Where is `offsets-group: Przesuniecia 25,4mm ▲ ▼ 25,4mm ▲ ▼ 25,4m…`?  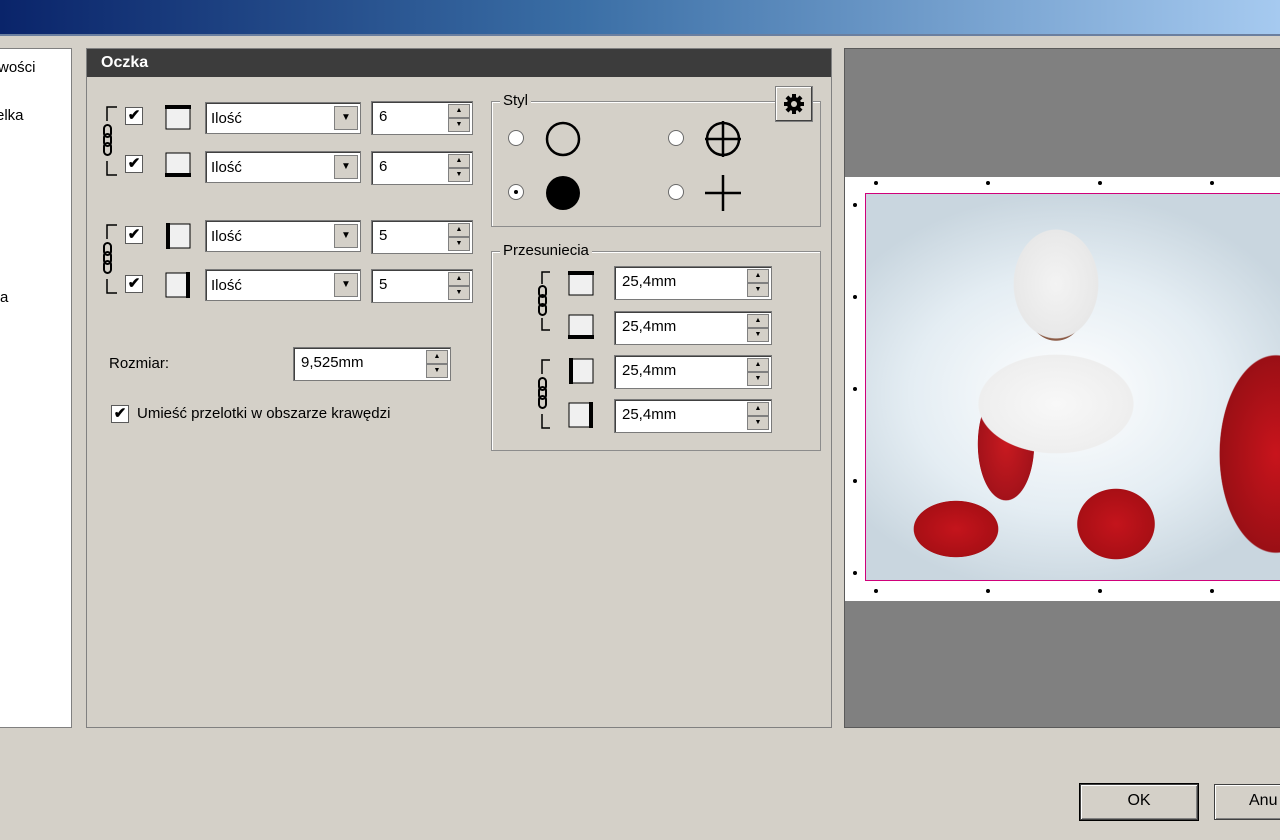
offsets-group: Przesuniecia 25,4mm ▲ ▼ 25,4mm ▲ ▼ 25,4m… is located at coordinates (656, 346).